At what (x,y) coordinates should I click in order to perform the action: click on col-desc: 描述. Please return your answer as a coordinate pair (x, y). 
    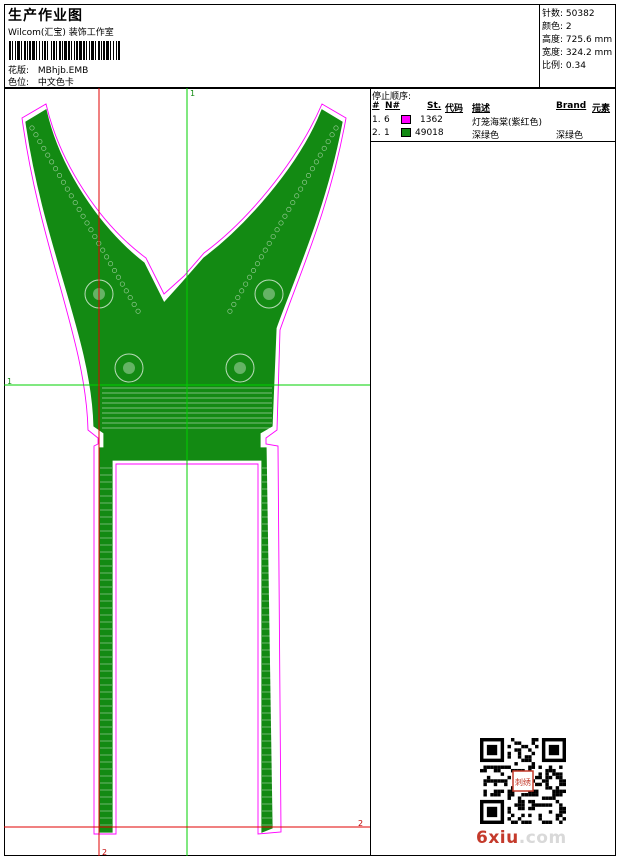
    Looking at the image, I should click on (481, 109).